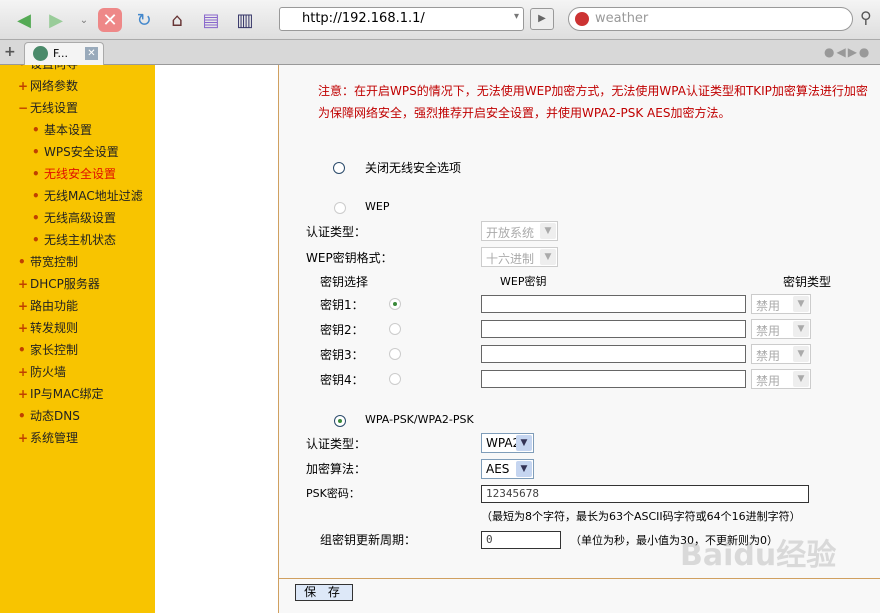 The width and height of the screenshot is (880, 613). I want to click on search-engine-icon, so click(582, 19).